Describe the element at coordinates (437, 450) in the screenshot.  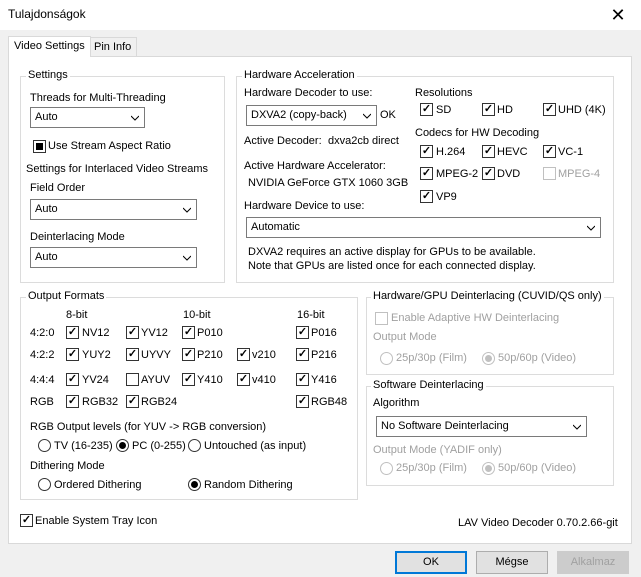
I see `sw-output-mode-label: Output Mode (YADIF only)` at that location.